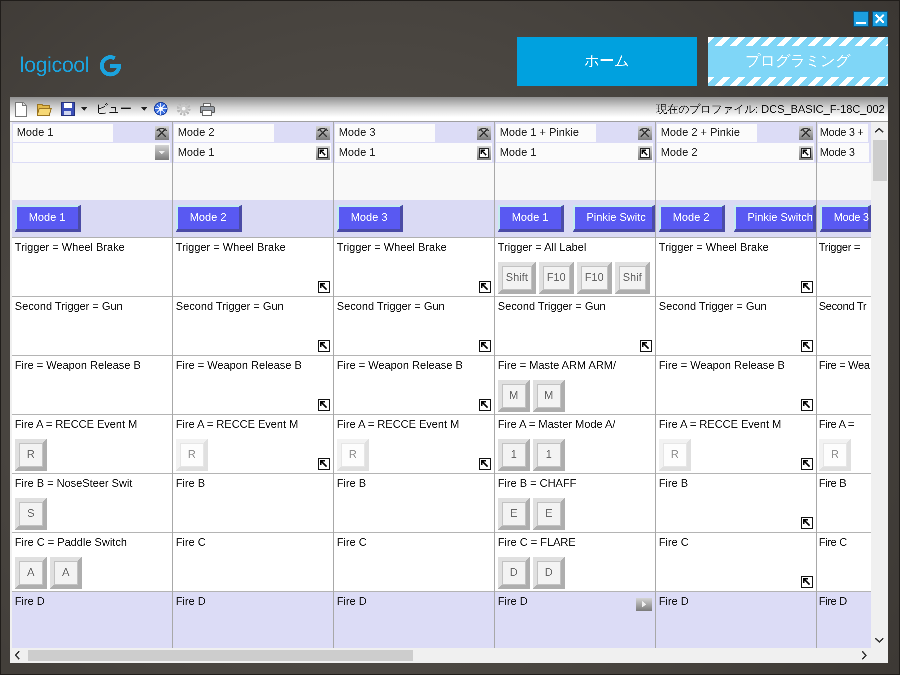 This screenshot has width=900, height=675. What do you see at coordinates (844, 326) in the screenshot?
I see `grid-cell: Second Tr` at bounding box center [844, 326].